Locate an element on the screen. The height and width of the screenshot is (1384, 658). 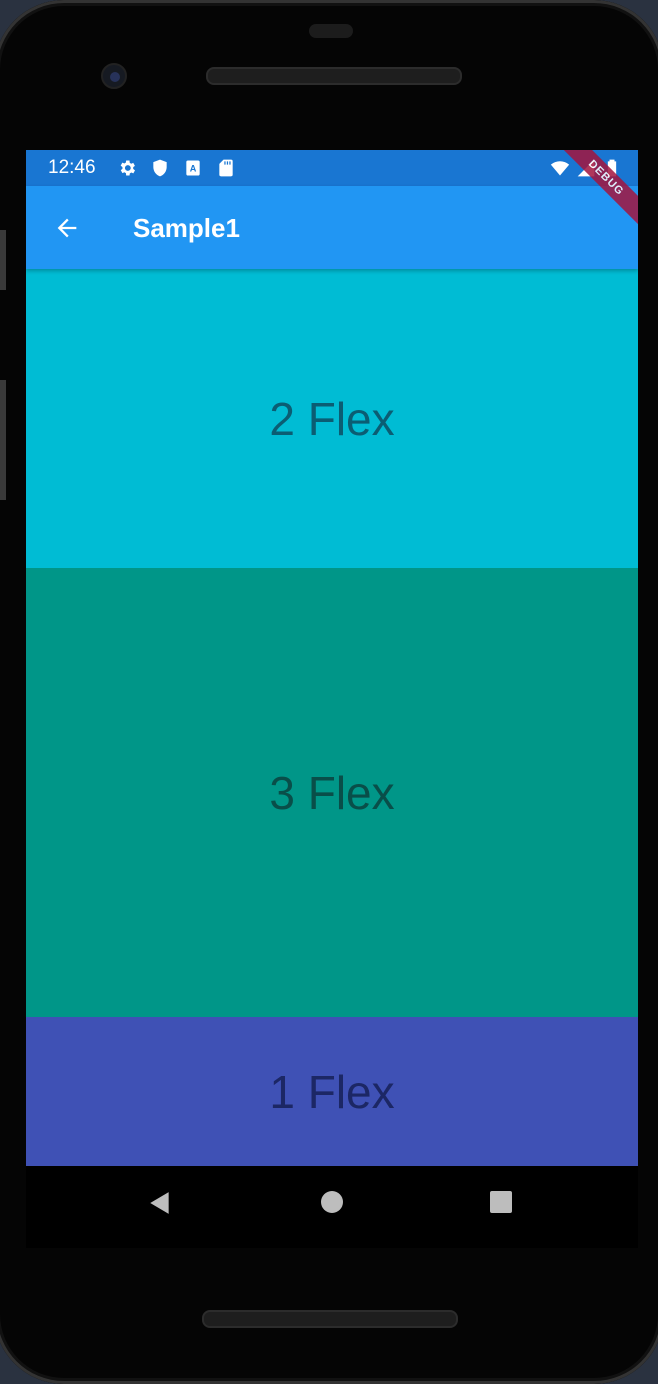
flex-block-label: 2 Flex is located at coordinates (332, 418).